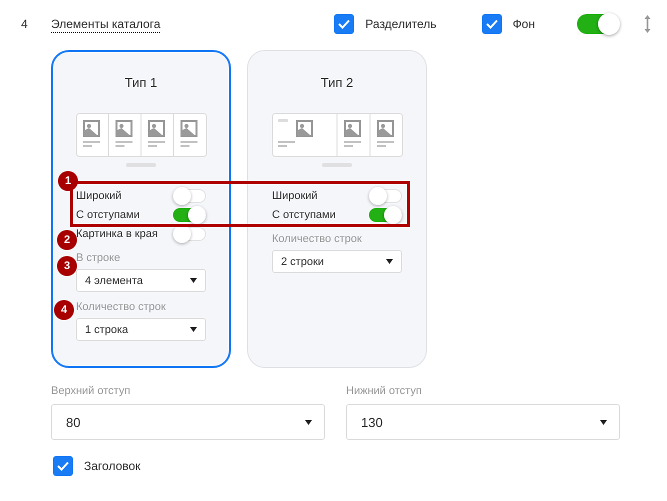 The width and height of the screenshot is (667, 501). Describe the element at coordinates (24, 24) in the screenshot. I see `section-number: 4` at that location.